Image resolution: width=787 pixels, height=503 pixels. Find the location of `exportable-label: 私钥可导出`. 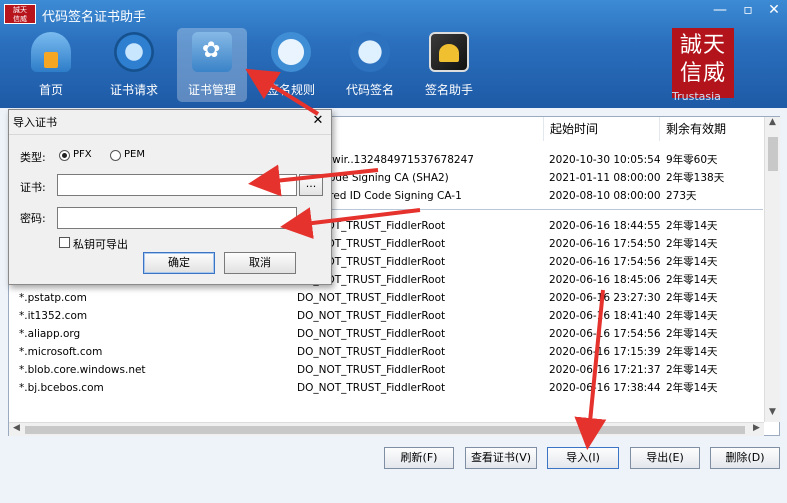

exportable-label: 私钥可导出 is located at coordinates (100, 244).